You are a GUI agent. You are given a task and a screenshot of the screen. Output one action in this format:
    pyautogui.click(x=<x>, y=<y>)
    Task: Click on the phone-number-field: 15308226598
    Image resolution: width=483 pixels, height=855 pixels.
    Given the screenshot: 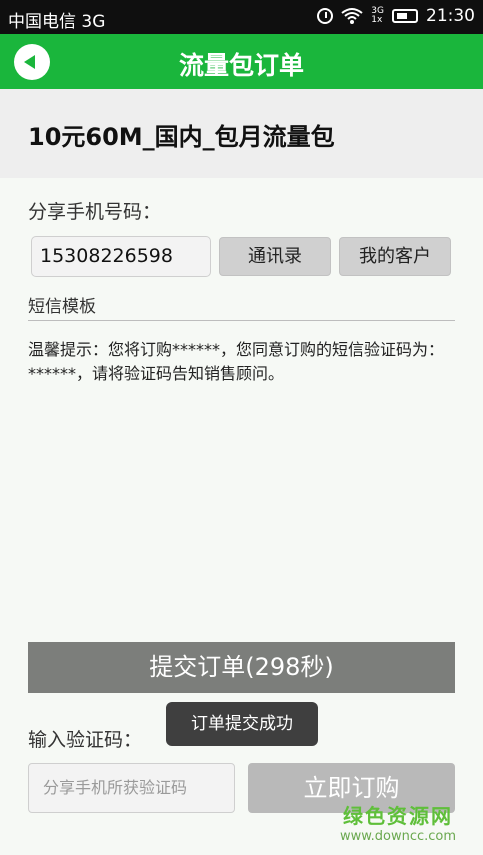 What is the action you would take?
    pyautogui.click(x=121, y=256)
    